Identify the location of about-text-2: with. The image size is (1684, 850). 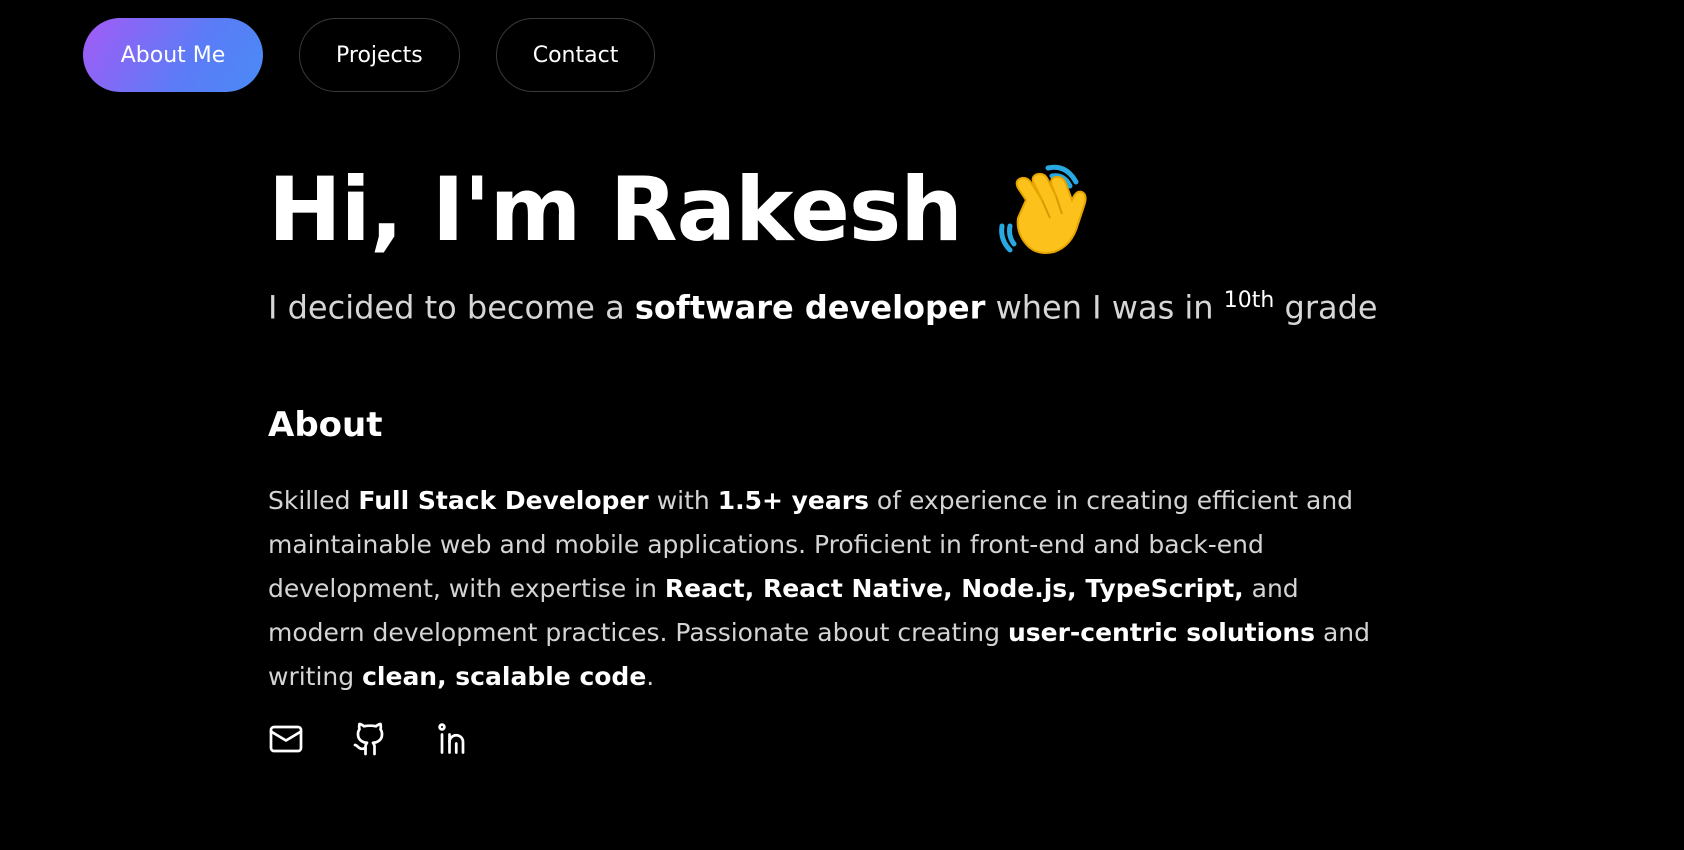
(683, 500).